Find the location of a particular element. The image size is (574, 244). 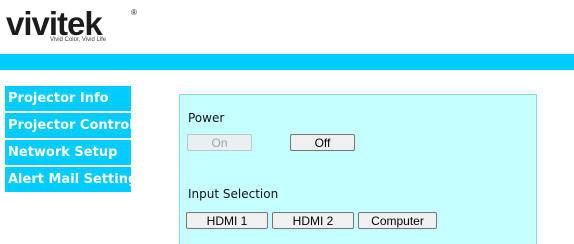

input-computer-button: Computer is located at coordinates (397, 220).